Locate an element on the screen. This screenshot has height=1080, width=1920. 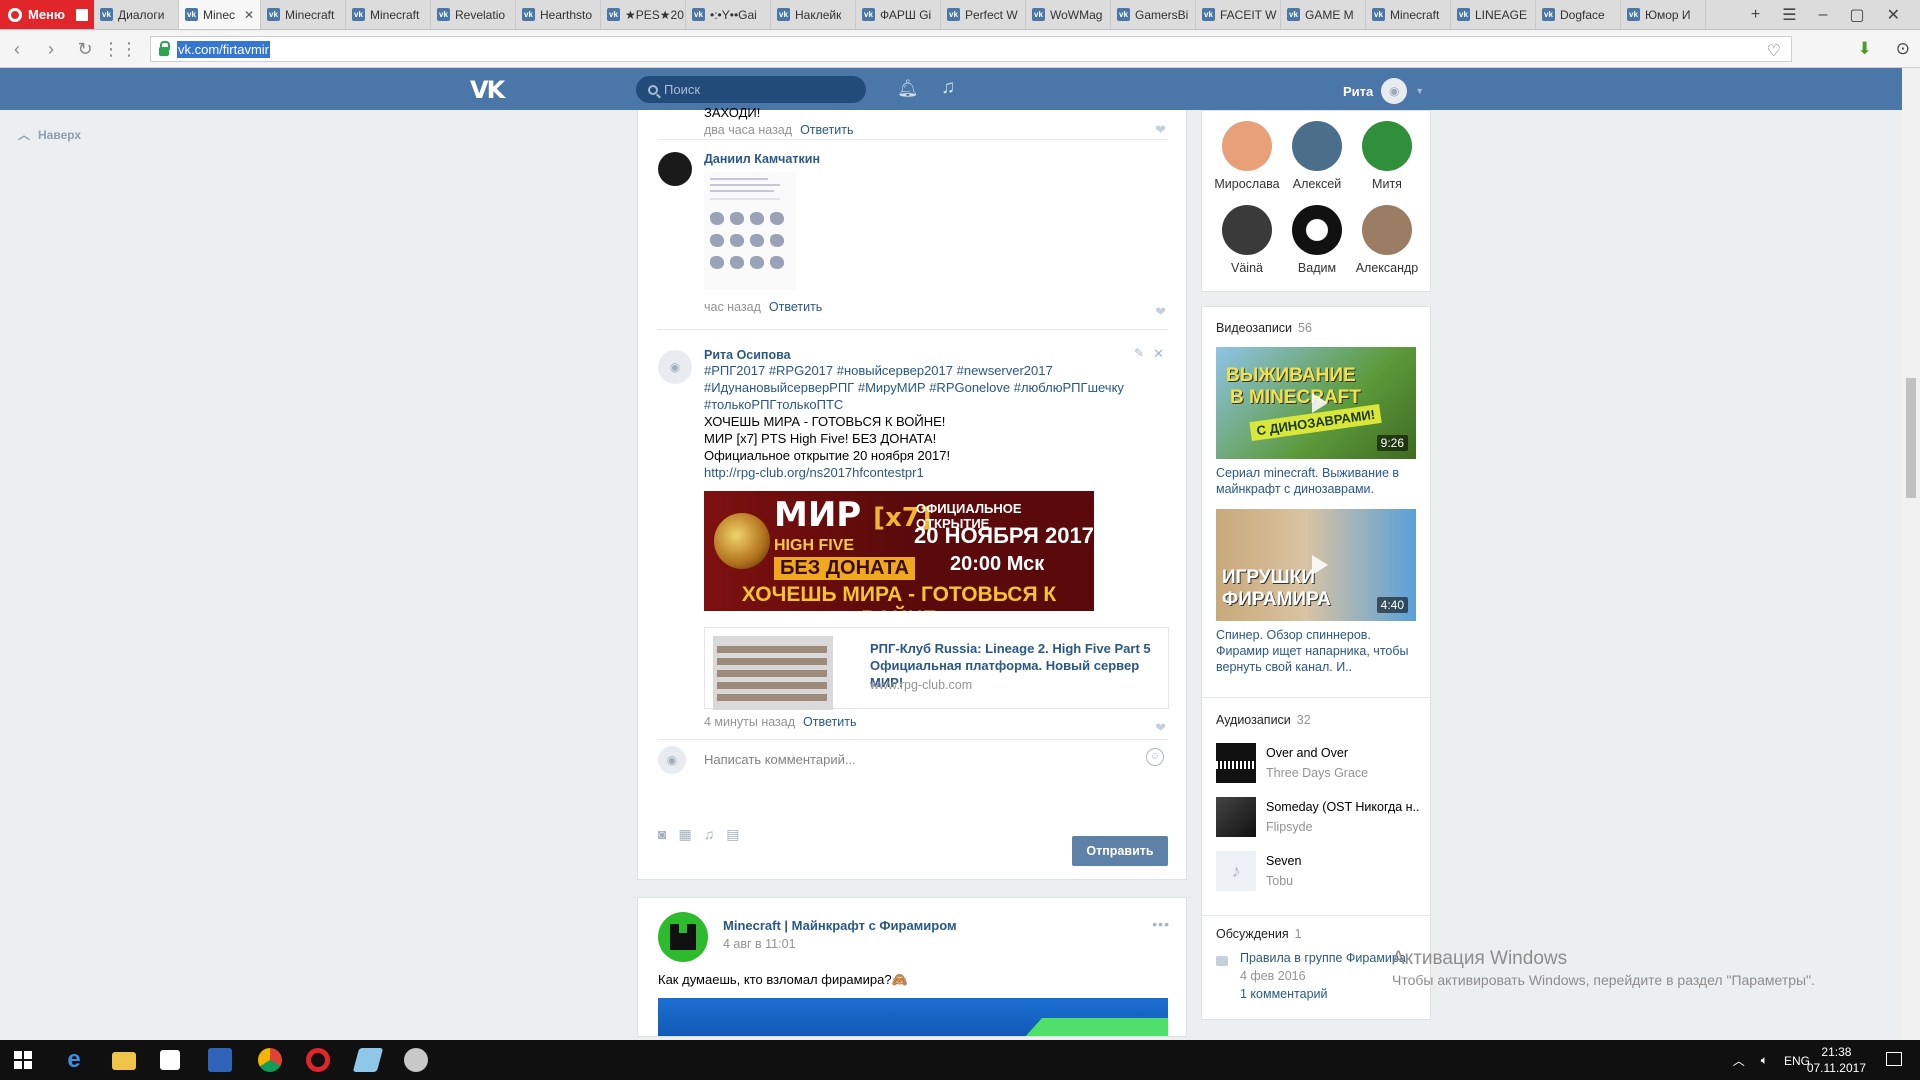
document-icon: ▤ is located at coordinates (732, 834).